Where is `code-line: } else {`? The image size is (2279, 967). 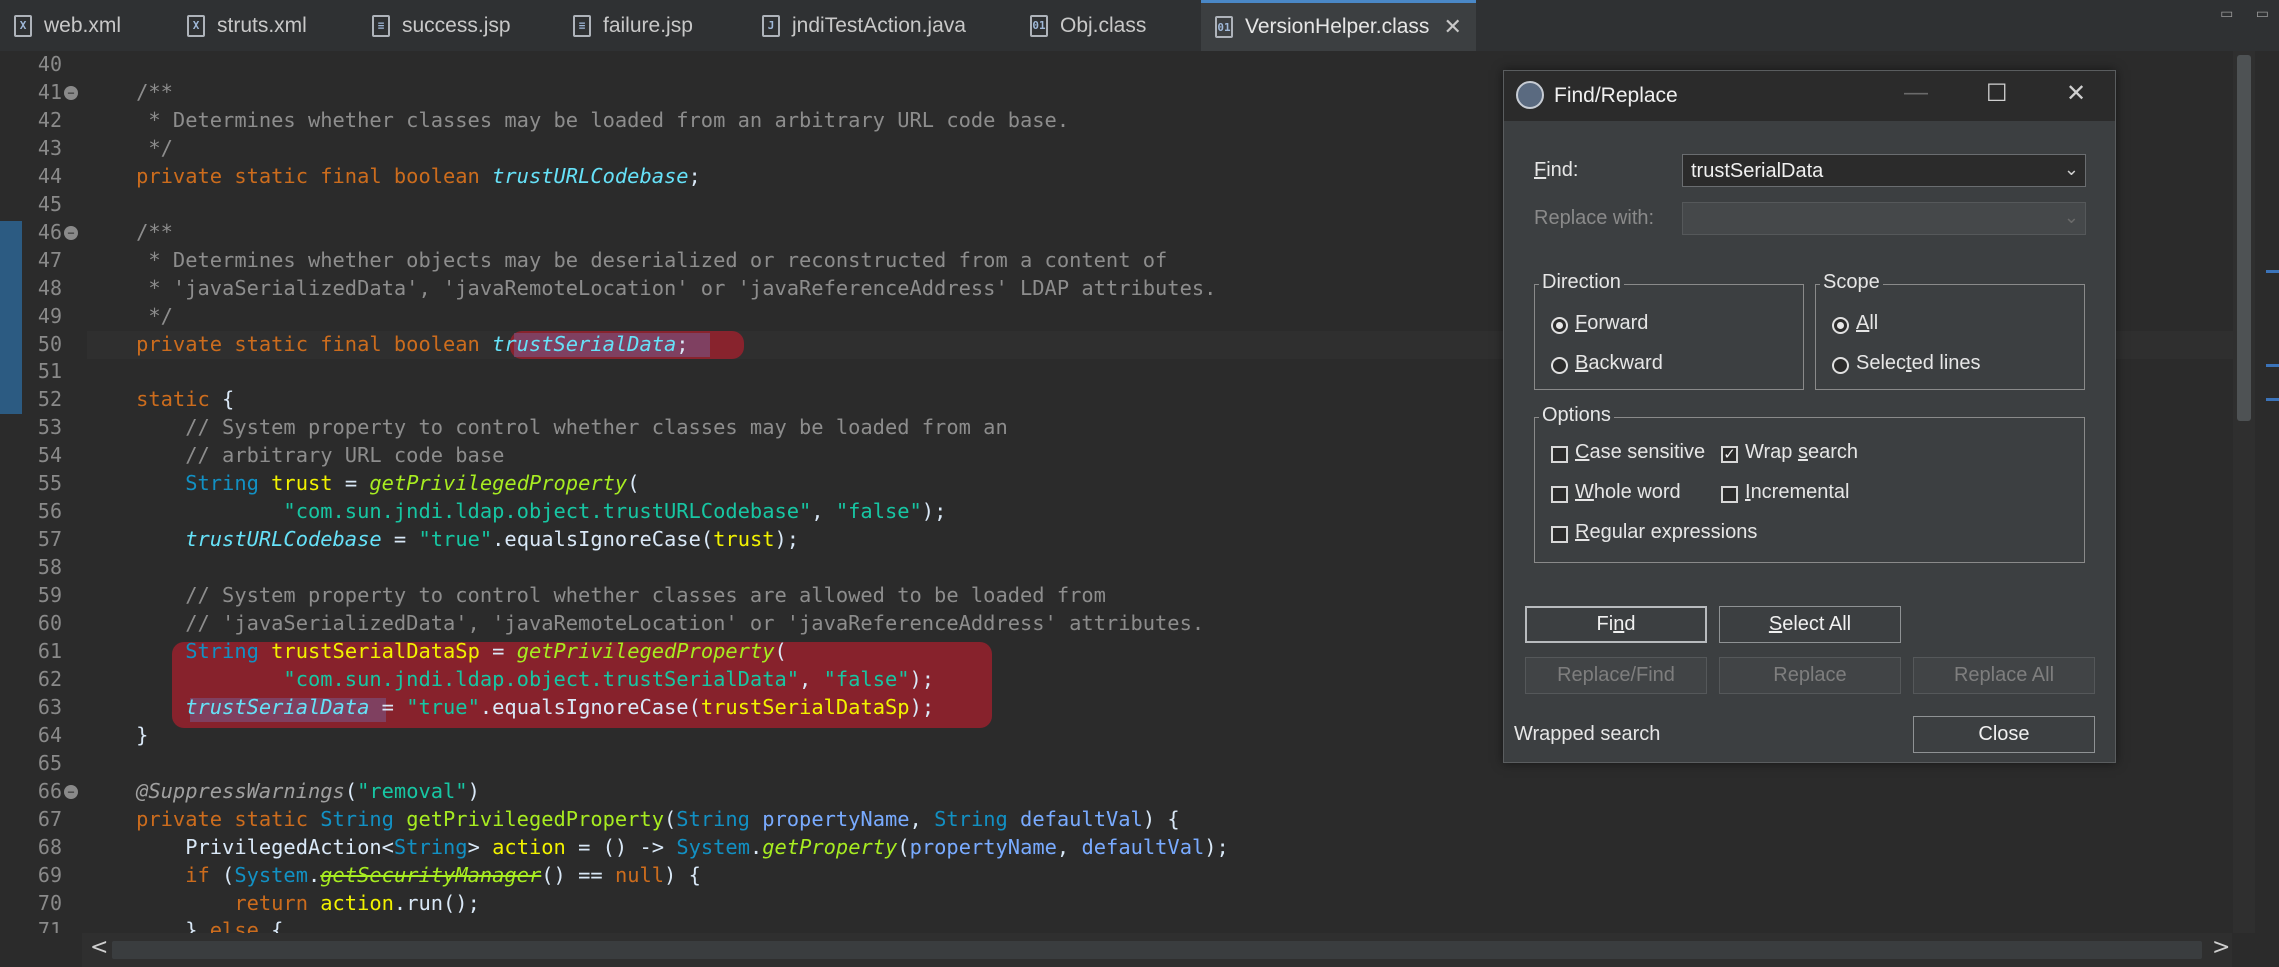 code-line: } else { is located at coordinates (185, 925).